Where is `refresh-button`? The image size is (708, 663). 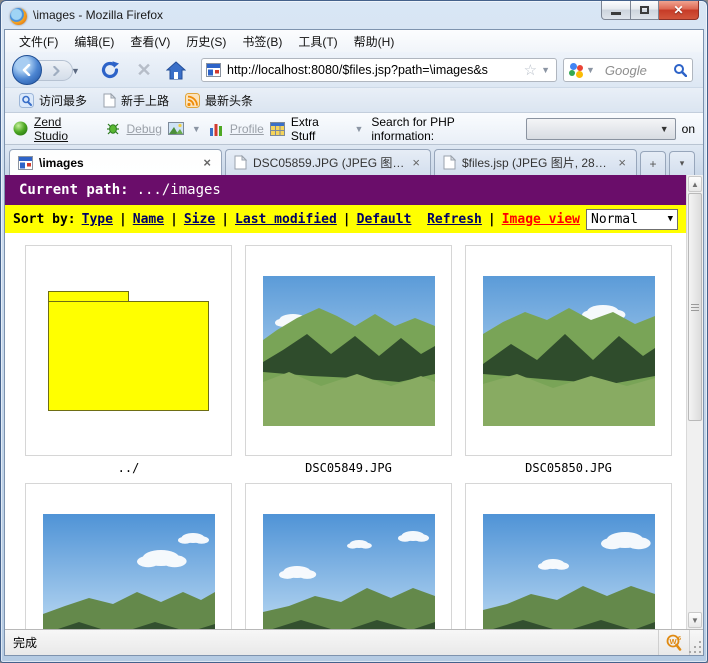 refresh-button is located at coordinates (110, 70).